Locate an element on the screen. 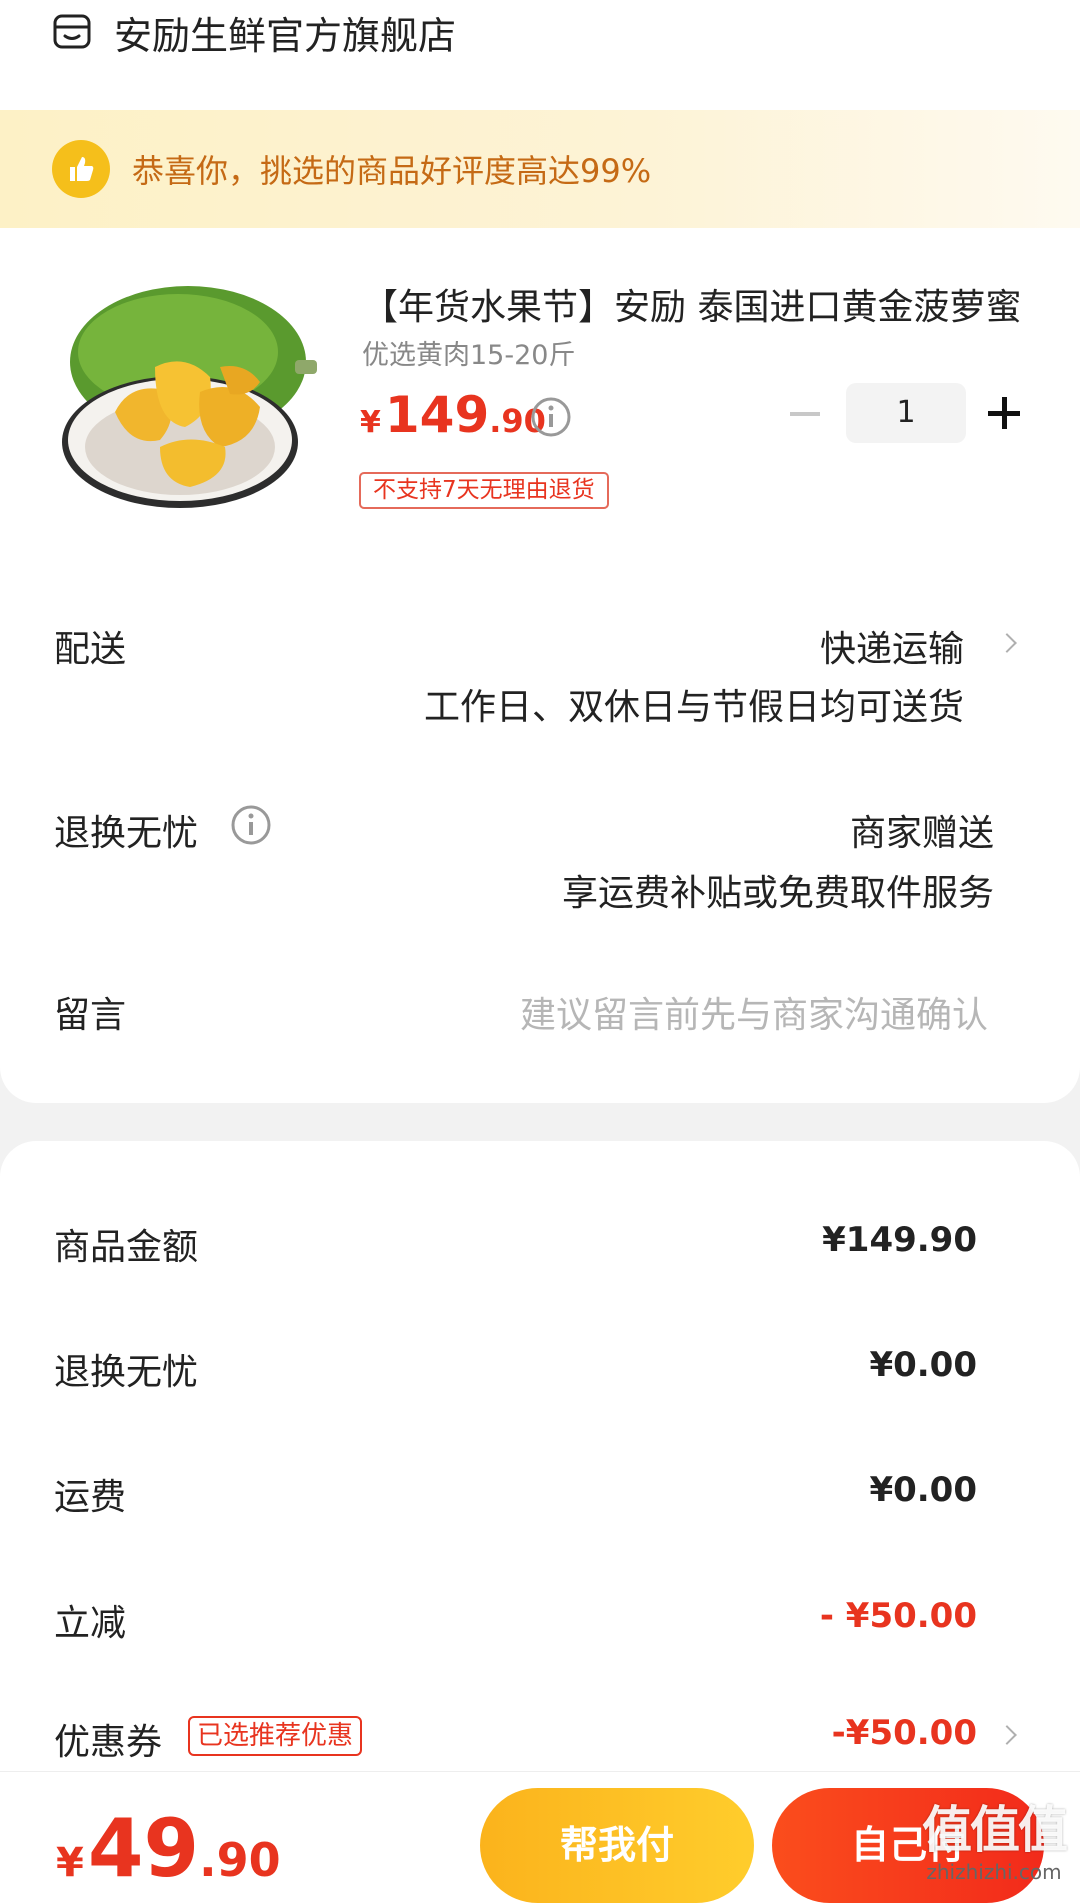  remark-input: 建议留言前先与商家沟通确认 is located at coordinates (754, 1012).